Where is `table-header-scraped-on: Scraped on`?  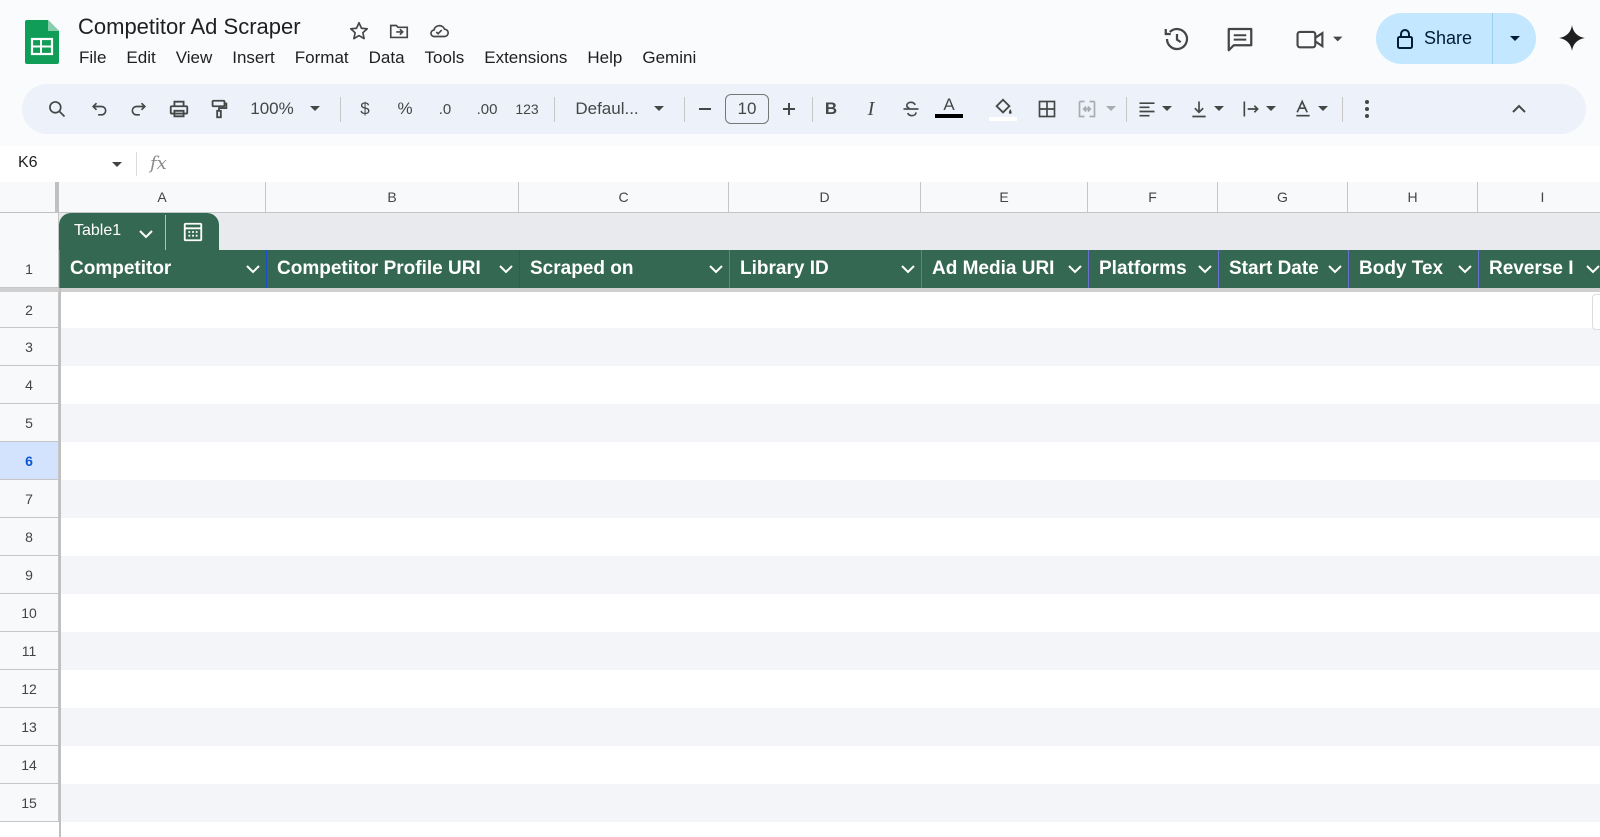 table-header-scraped-on: Scraped on is located at coordinates (624, 269).